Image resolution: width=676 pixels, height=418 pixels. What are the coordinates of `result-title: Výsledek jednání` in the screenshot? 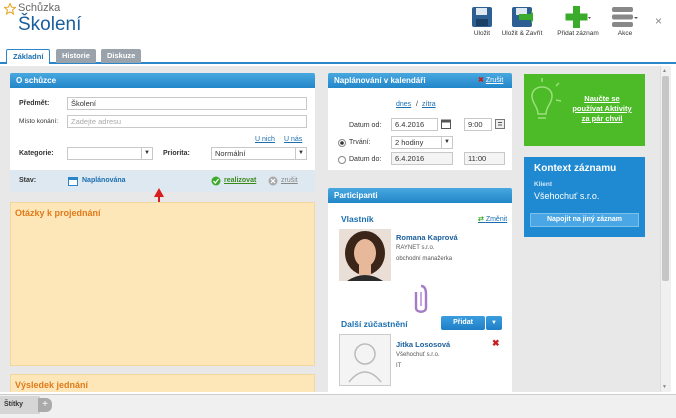 It's located at (52, 385).